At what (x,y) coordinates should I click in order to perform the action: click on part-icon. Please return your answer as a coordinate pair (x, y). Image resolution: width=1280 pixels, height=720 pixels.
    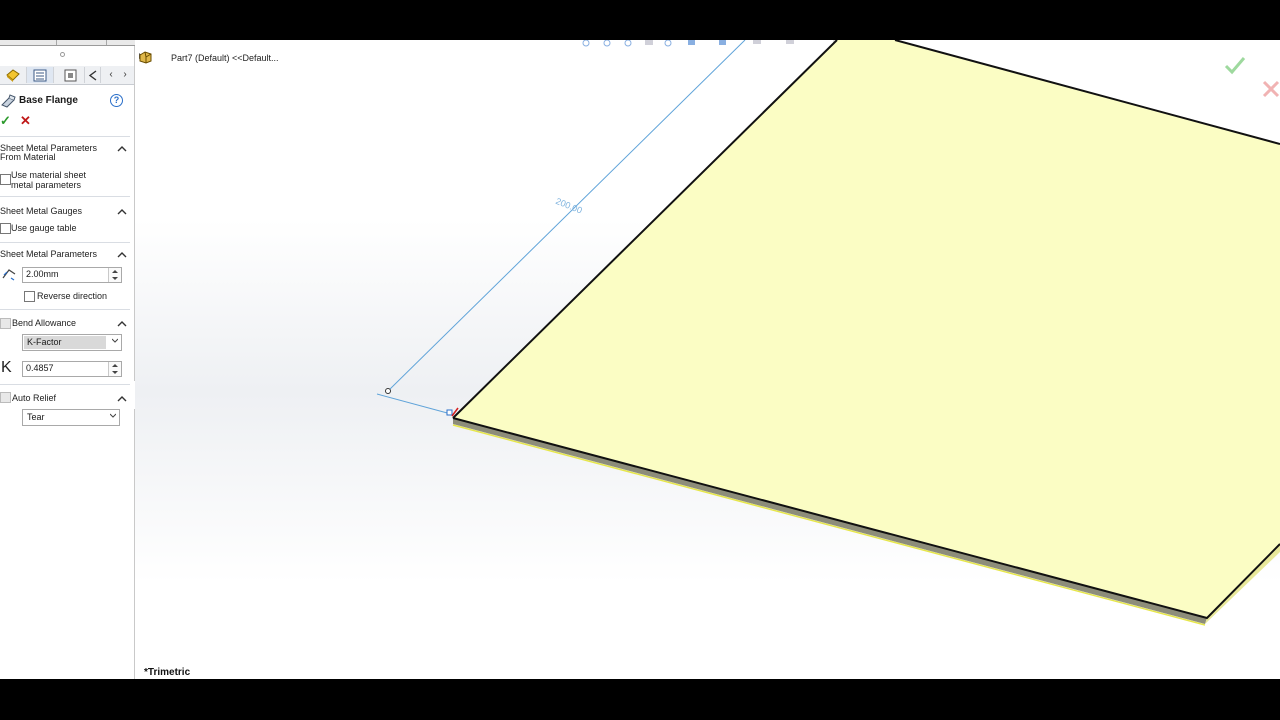
    Looking at the image, I should click on (145, 57).